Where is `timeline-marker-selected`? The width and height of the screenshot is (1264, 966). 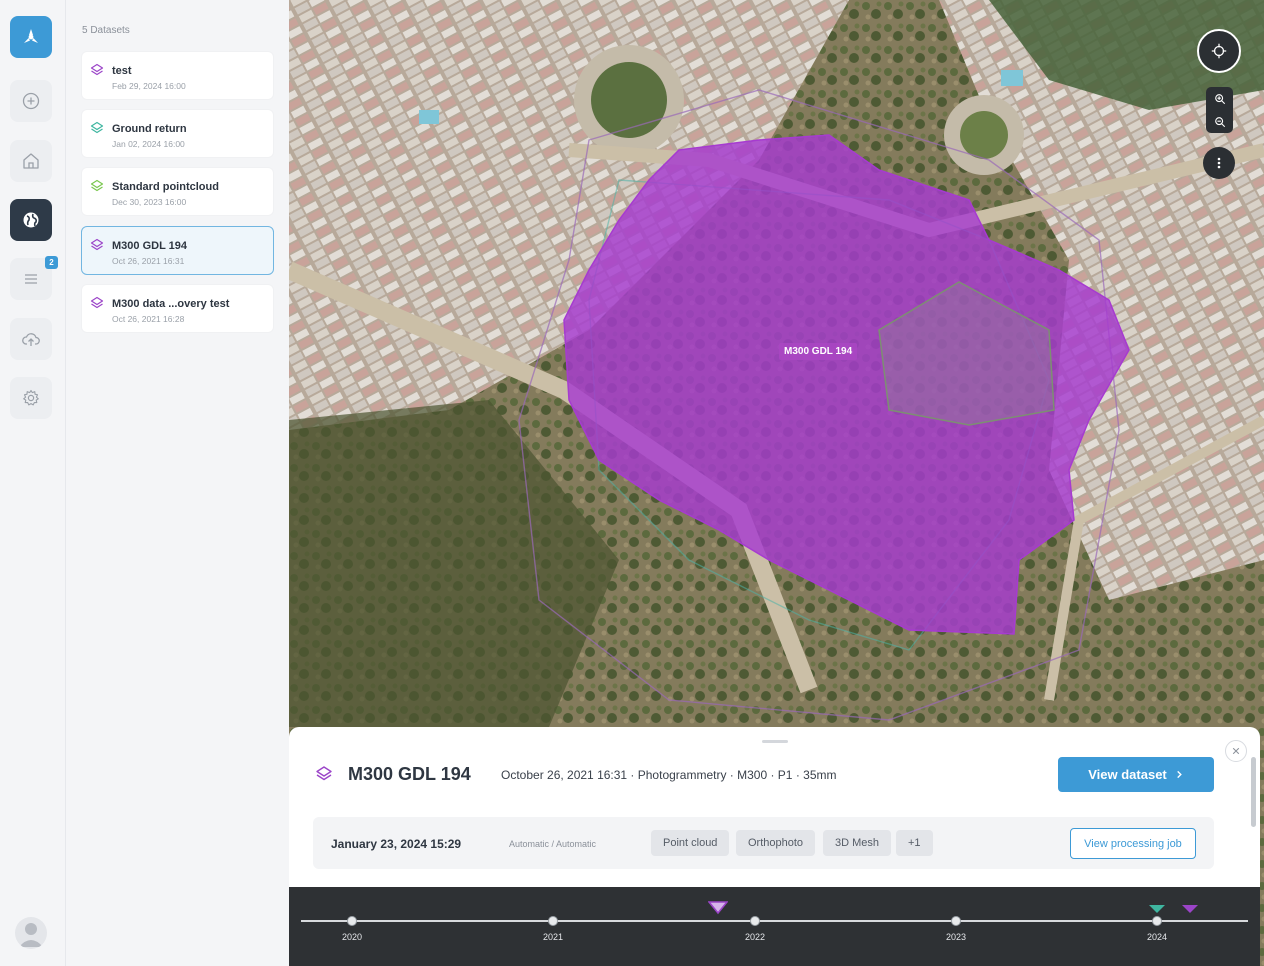
timeline-marker-selected is located at coordinates (718, 908).